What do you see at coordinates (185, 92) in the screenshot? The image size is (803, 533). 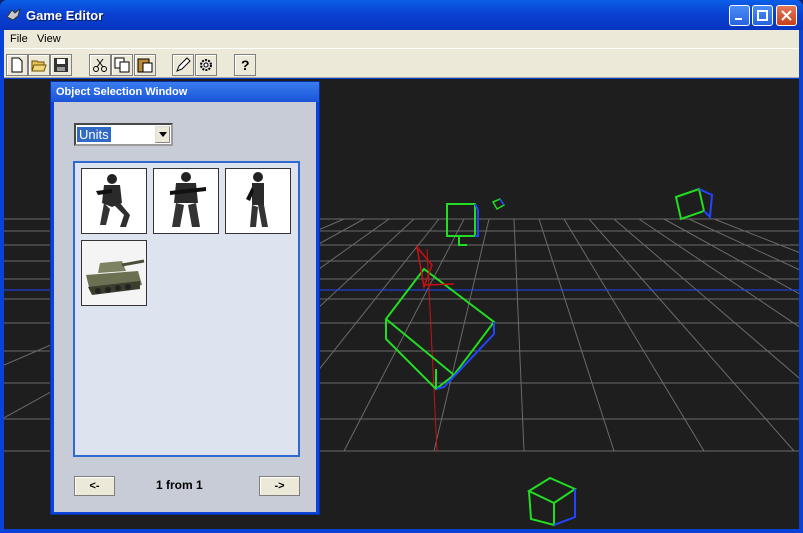 I see `panel-title: Object Selection Window` at bounding box center [185, 92].